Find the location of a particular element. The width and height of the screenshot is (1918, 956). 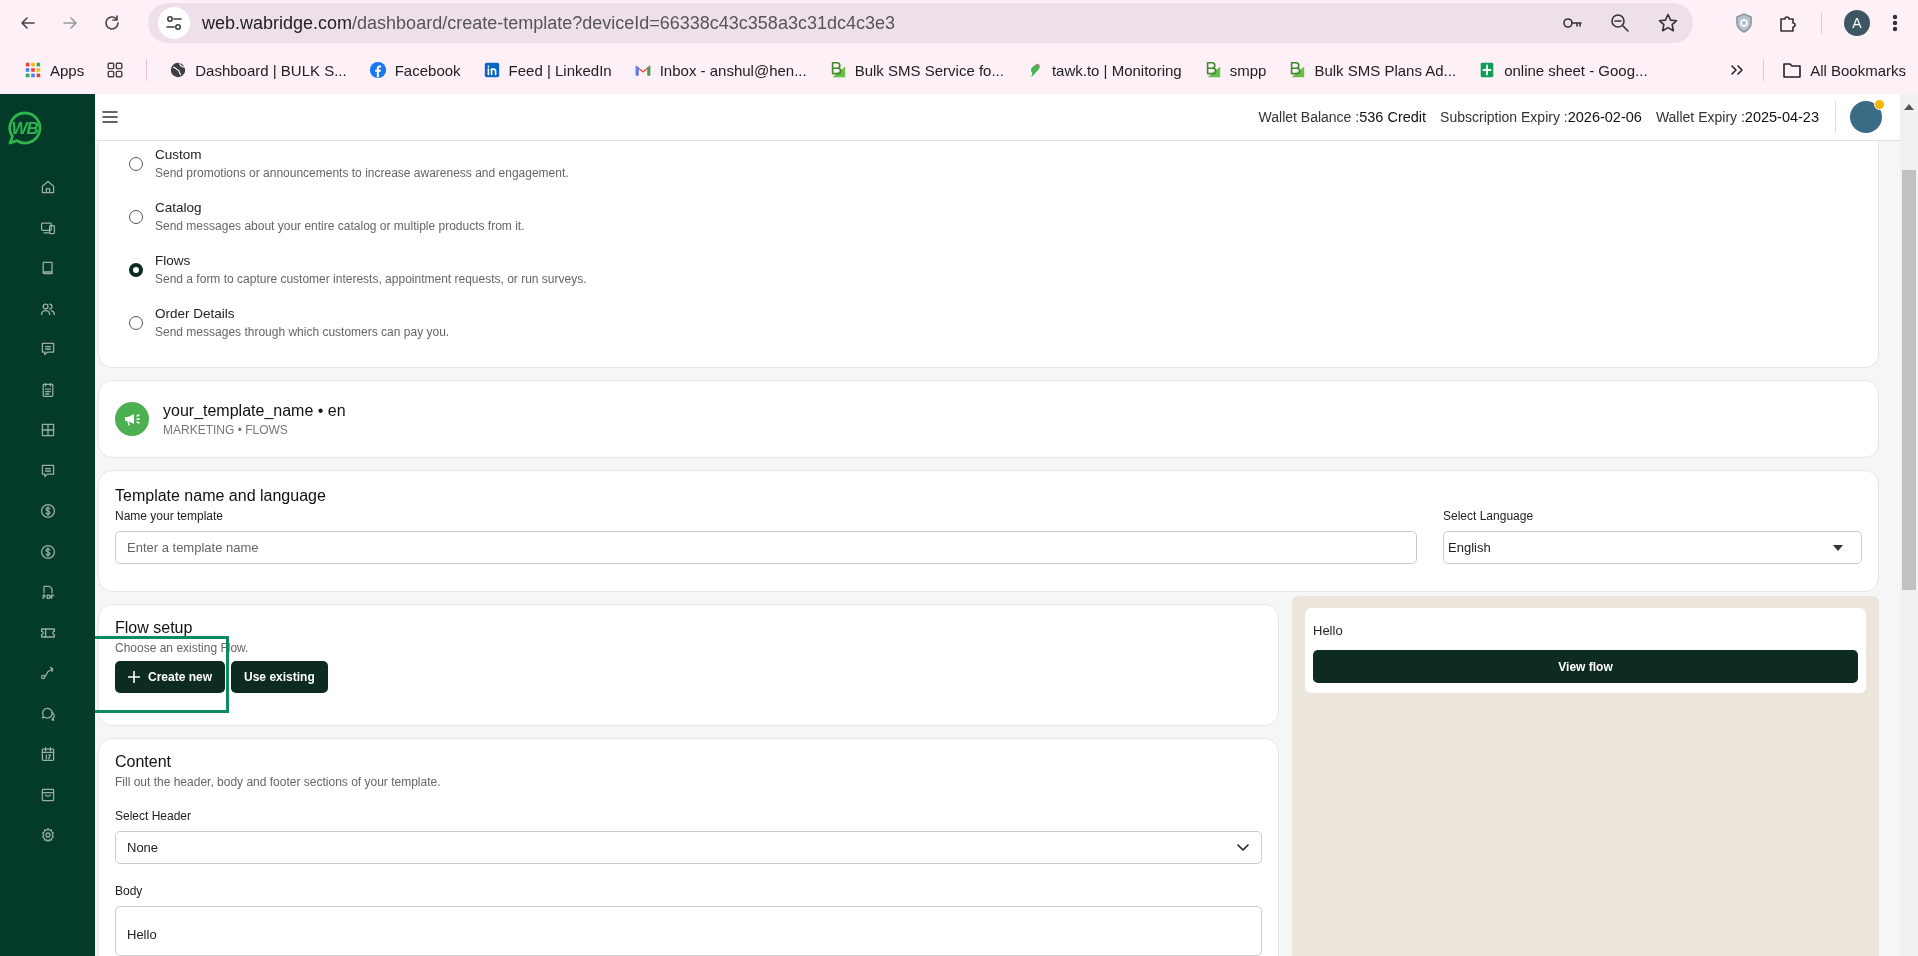

bookmark-item: Apps is located at coordinates (54, 70).